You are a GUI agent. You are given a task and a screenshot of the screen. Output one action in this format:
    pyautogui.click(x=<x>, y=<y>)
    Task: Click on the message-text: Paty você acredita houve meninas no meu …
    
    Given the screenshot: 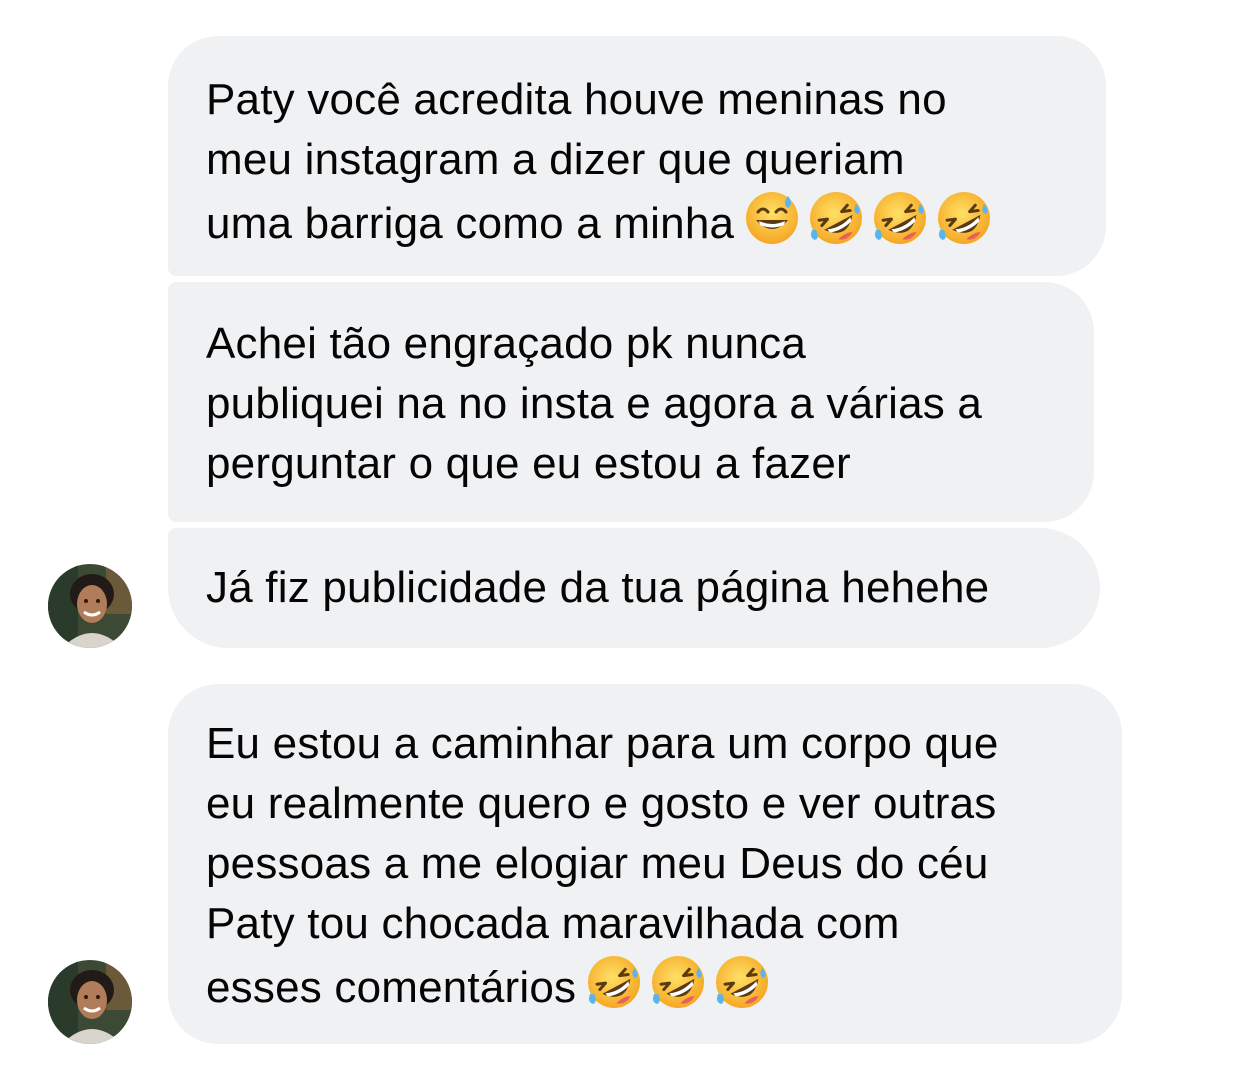 What is the action you would take?
    pyautogui.click(x=638, y=162)
    